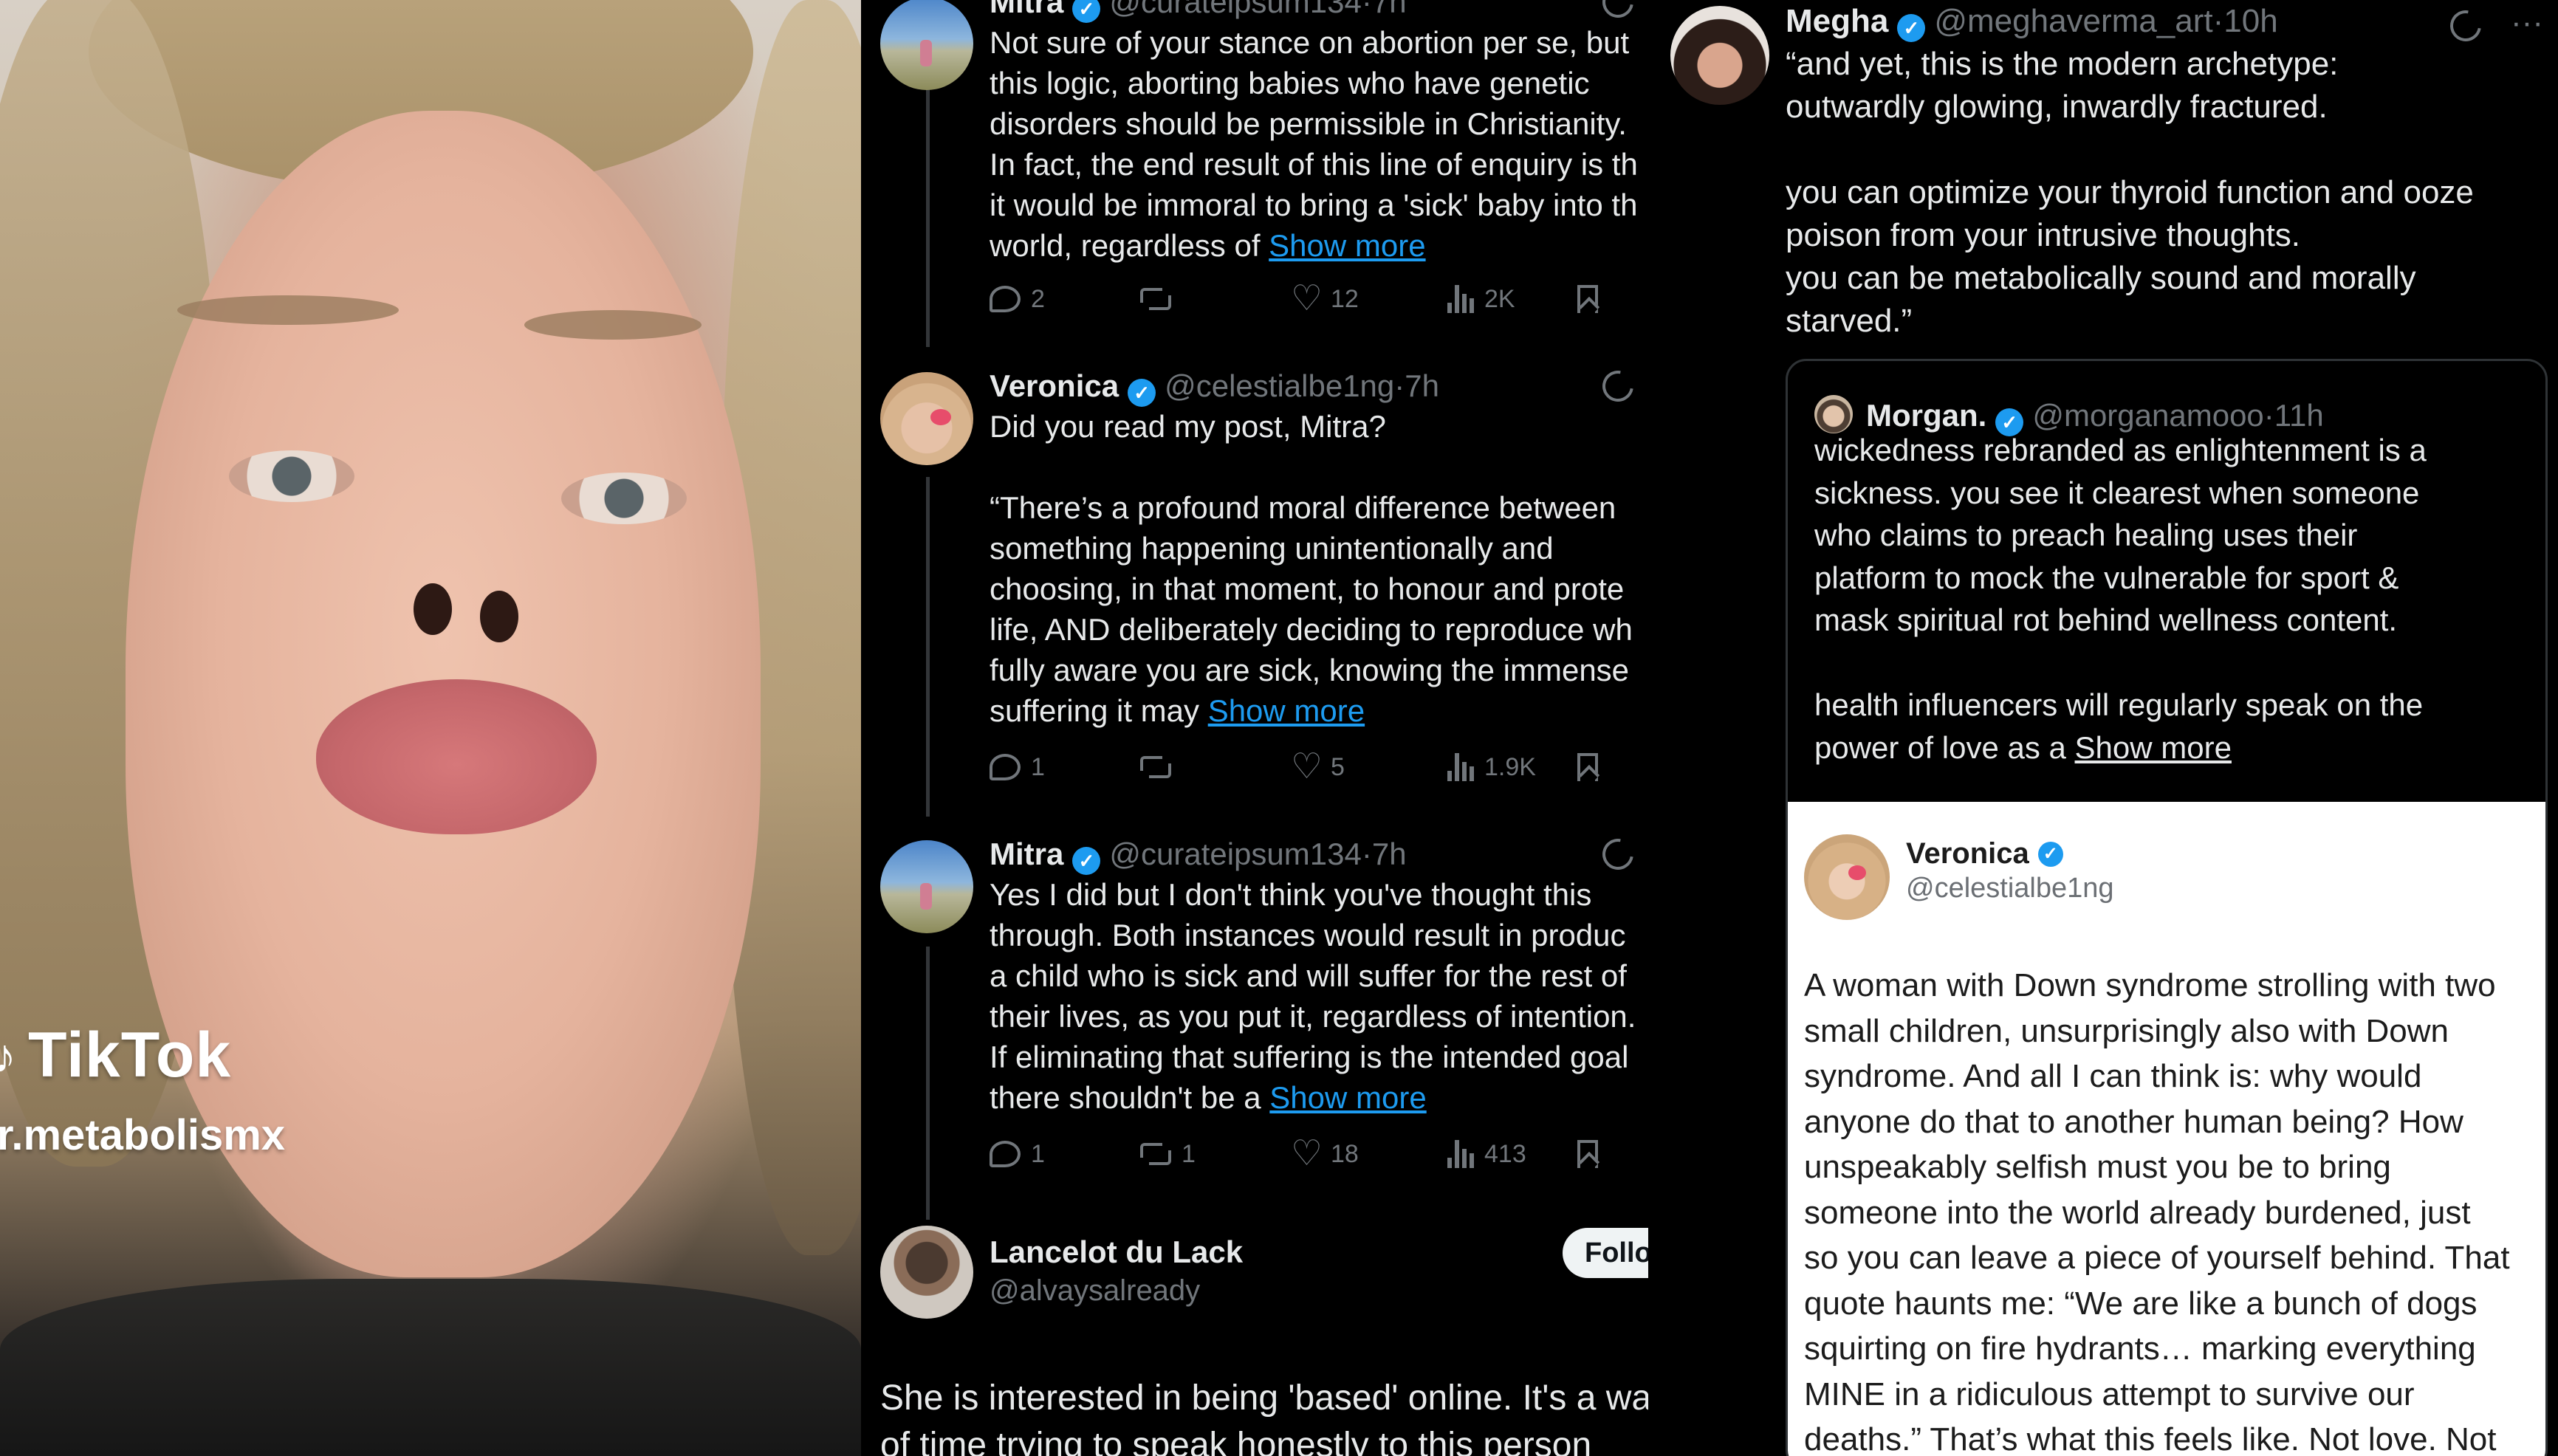  I want to click on author-name-text: Veronica, so click(1968, 854).